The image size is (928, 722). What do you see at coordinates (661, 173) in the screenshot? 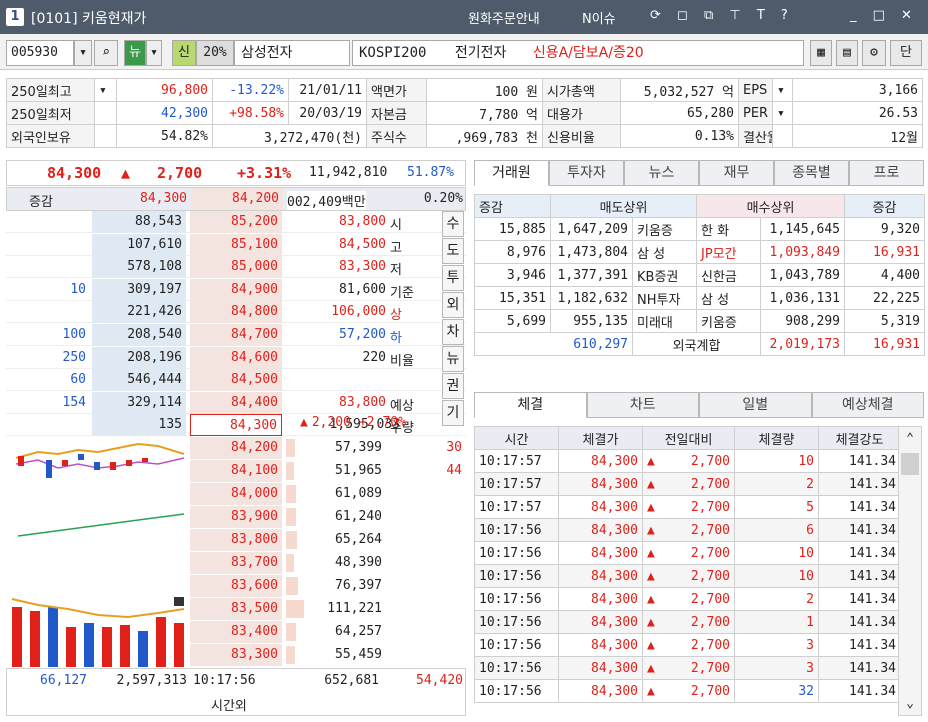
I see `tab-2: 뉴스` at bounding box center [661, 173].